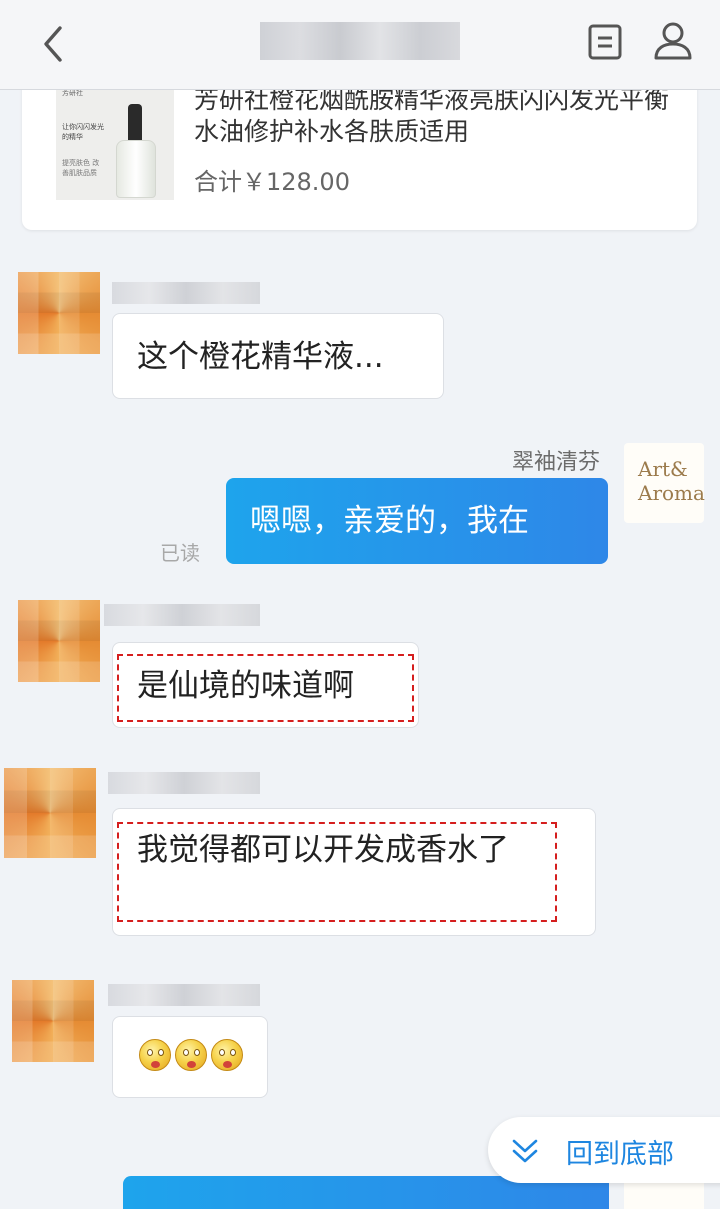  I want to click on product-name: 芳研社橙花烟酰胺精华液亮肤闪闪发光平衡水油修护补水各肤质适用, so click(432, 115).